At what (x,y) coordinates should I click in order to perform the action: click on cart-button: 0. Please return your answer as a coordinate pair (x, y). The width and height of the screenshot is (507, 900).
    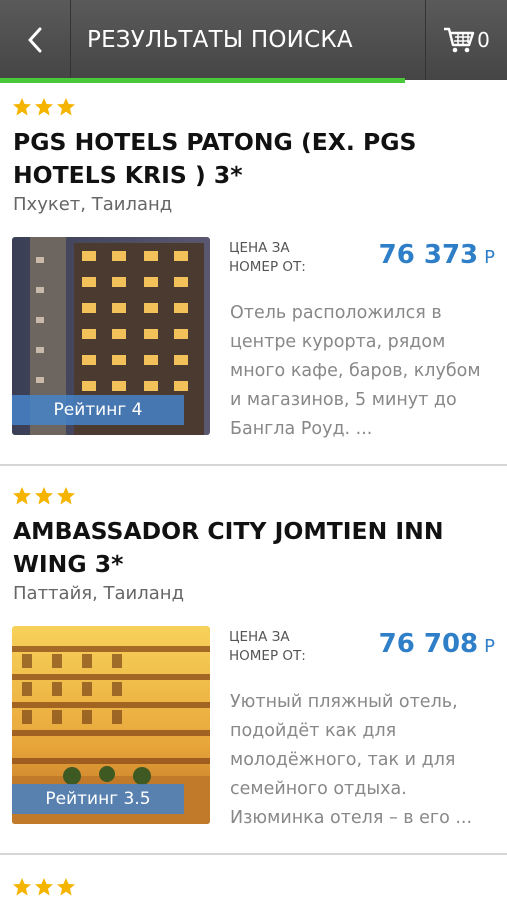
    Looking at the image, I should click on (466, 40).